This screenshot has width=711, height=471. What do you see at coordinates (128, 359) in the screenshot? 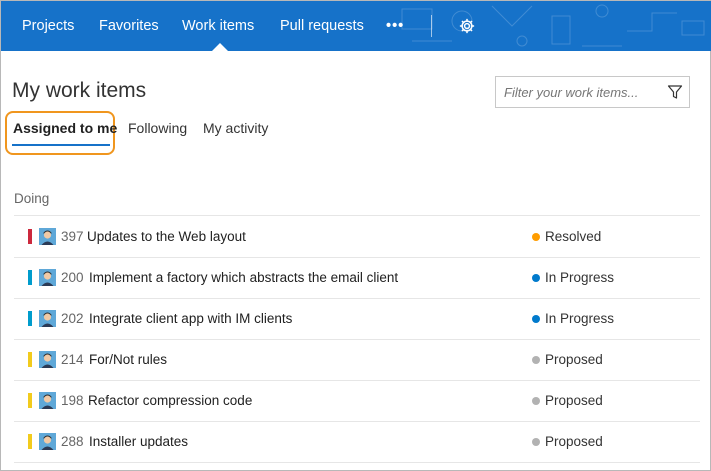
I see `work-item-title: For/Not rules` at bounding box center [128, 359].